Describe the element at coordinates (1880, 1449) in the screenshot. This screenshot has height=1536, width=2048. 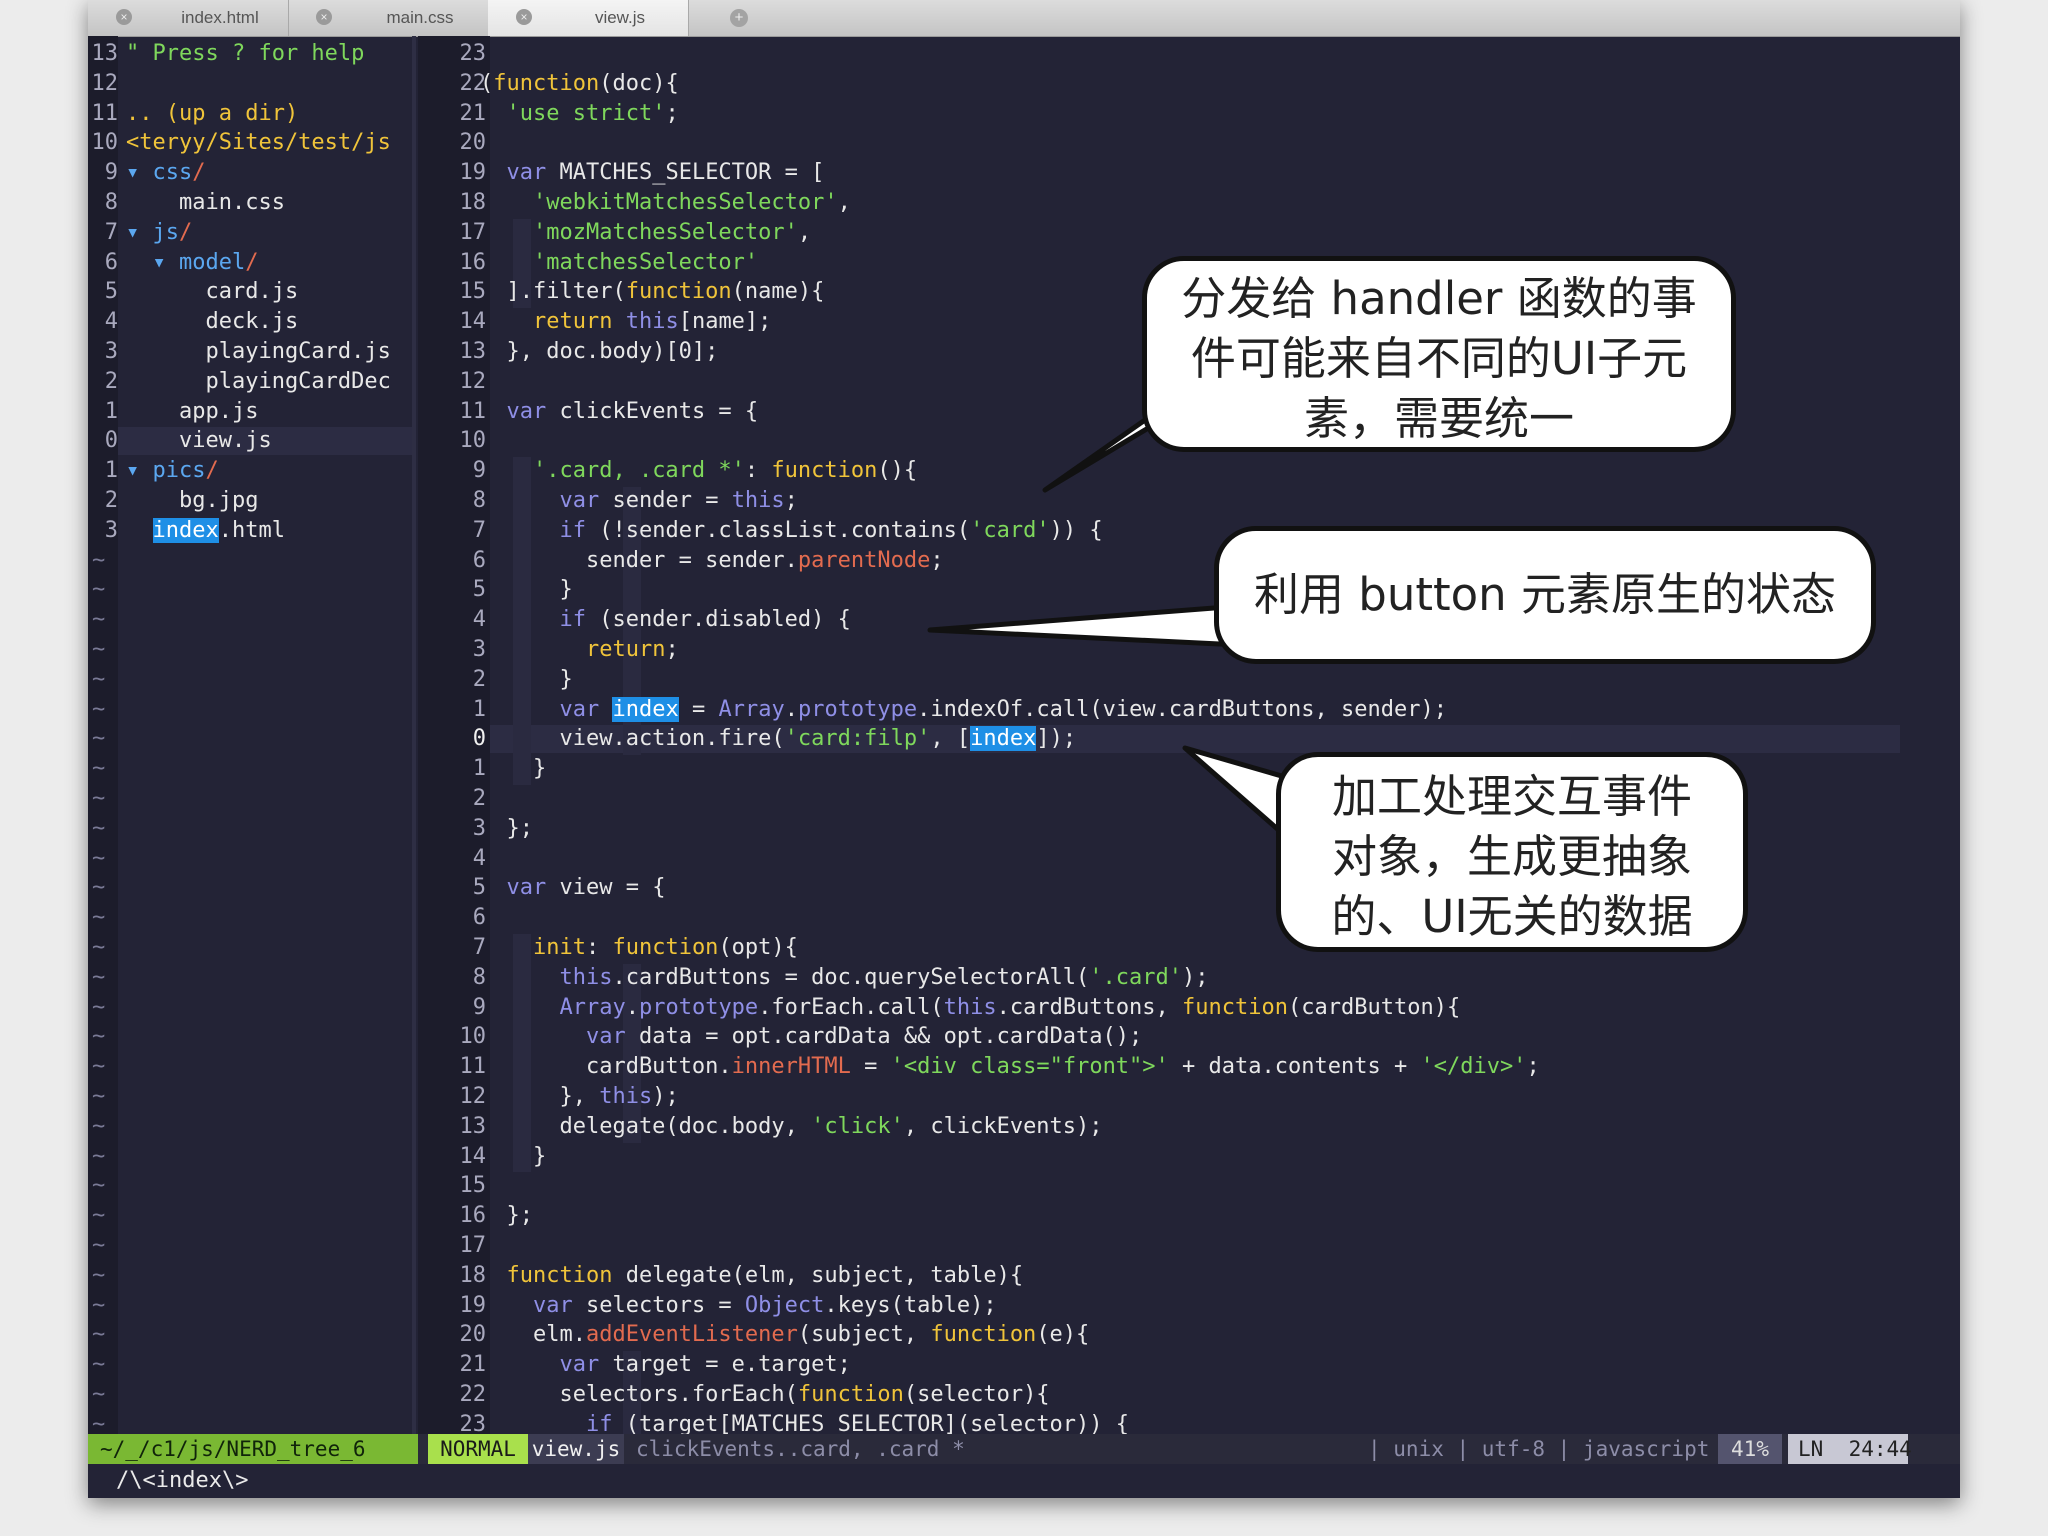
I see `status-cursor-position: 24:44` at that location.